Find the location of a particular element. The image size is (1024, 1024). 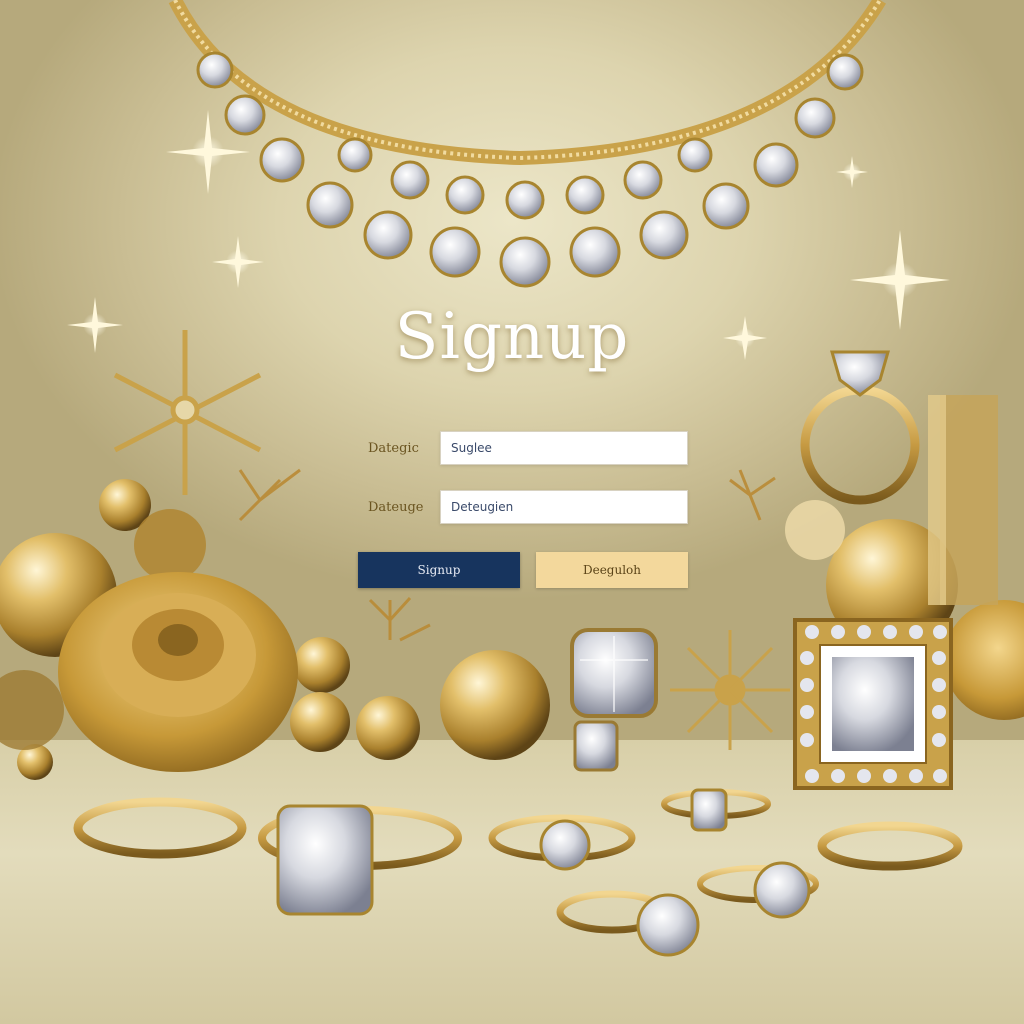

signup-button: Signup is located at coordinates (439, 570).